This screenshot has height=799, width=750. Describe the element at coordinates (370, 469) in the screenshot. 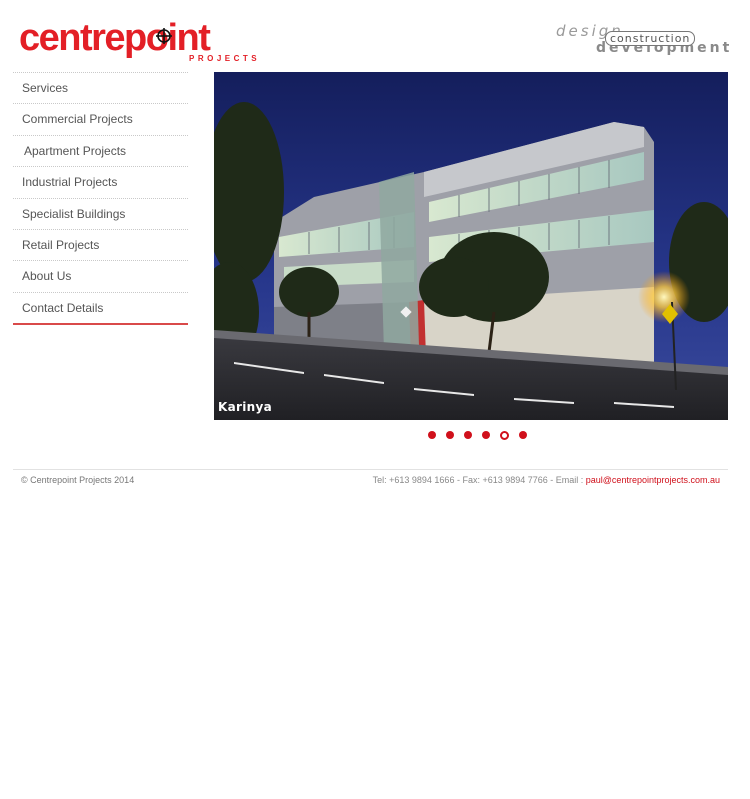

I see `footer-divider` at that location.